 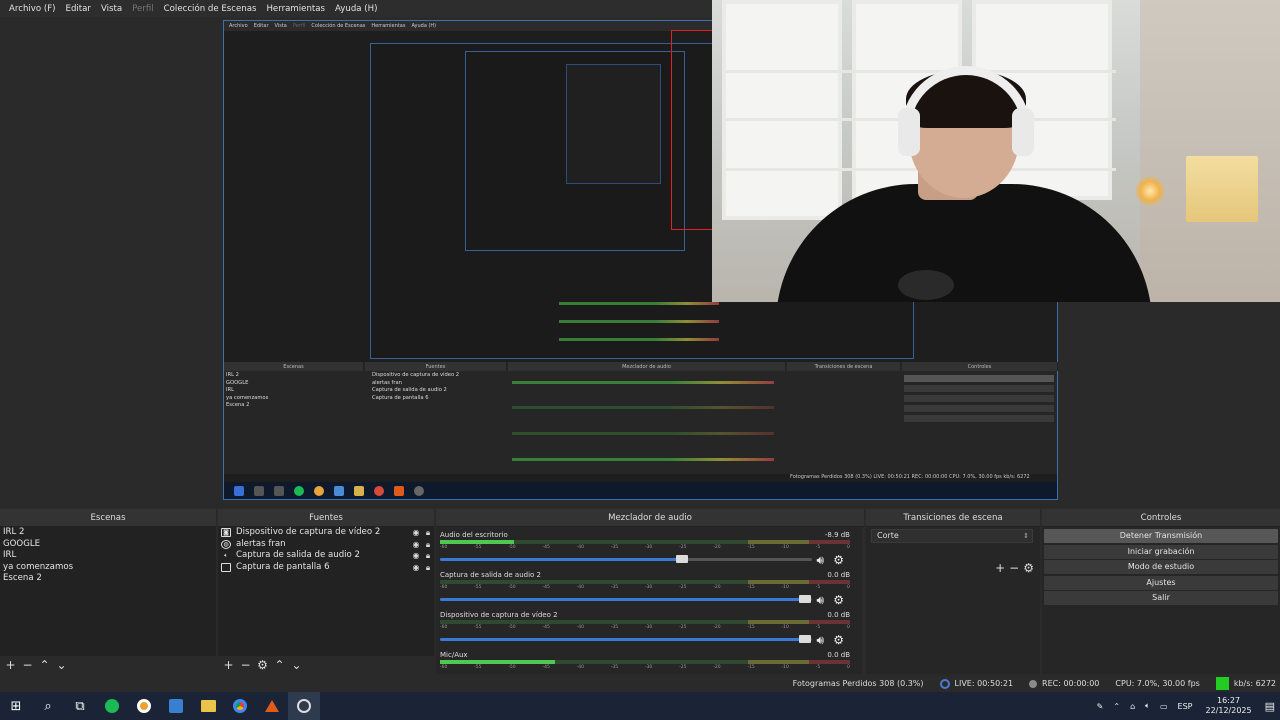 What do you see at coordinates (108, 556) in the screenshot?
I see `scene-item: IRL` at bounding box center [108, 556].